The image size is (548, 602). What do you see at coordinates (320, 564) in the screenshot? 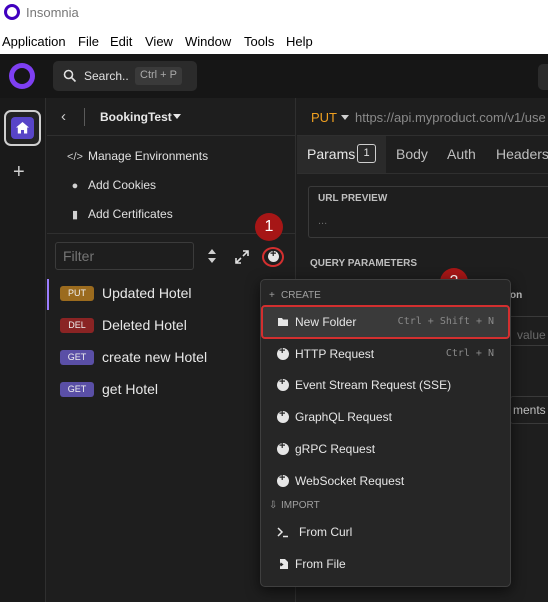
I see `menu-item-label: From File` at bounding box center [320, 564].